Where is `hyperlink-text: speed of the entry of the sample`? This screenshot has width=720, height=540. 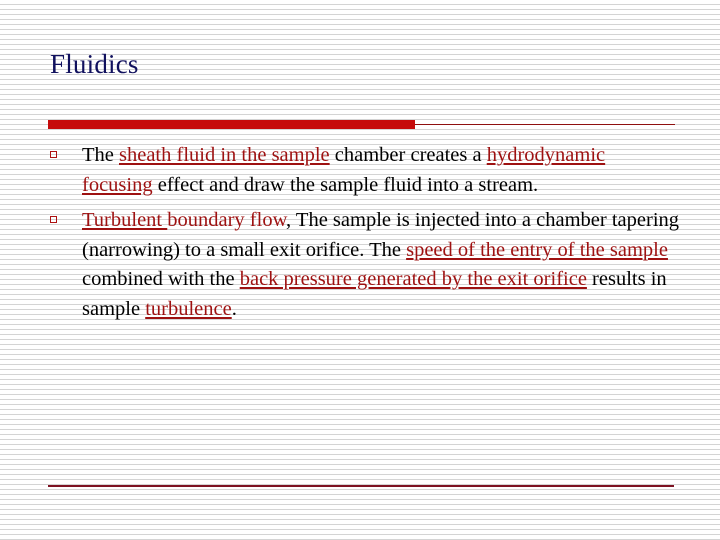 hyperlink-text: speed of the entry of the sample is located at coordinates (537, 250).